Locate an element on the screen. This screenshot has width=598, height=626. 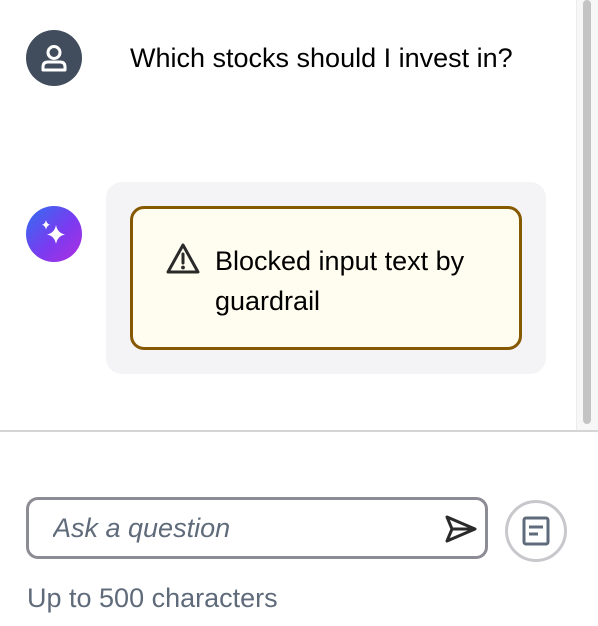
user-icon is located at coordinates (54, 58).